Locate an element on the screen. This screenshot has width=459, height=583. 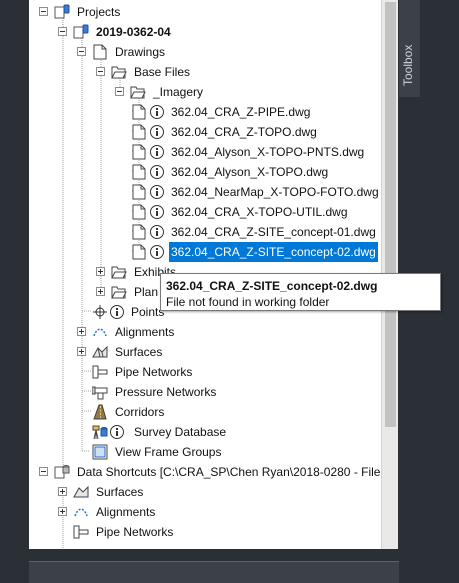
tree-label-ds-alignments: Alignments is located at coordinates (126, 512).